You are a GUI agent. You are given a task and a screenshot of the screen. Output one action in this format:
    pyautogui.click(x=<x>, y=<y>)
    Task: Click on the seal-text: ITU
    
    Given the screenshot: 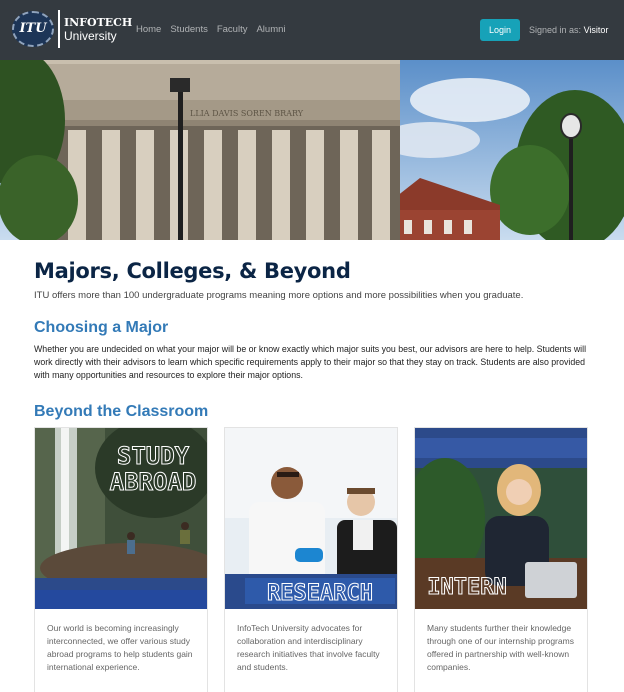 What is the action you would take?
    pyautogui.click(x=33, y=28)
    